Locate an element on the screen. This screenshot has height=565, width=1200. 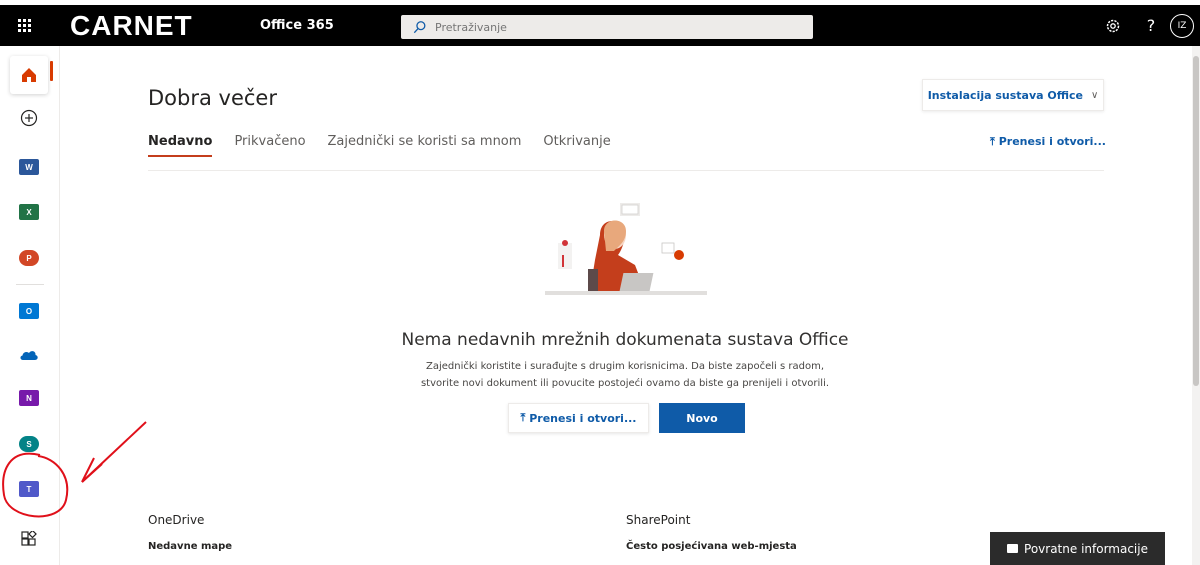
sharepoint-frequent-sites: Često posjećivana web-mjesta is located at coordinates (711, 546).